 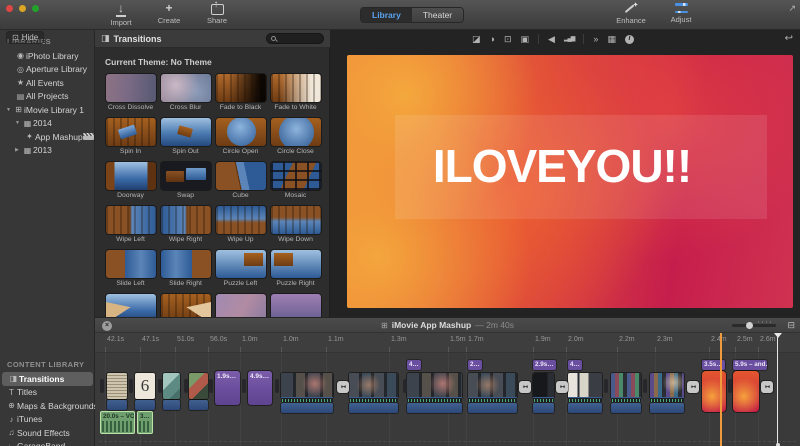 What do you see at coordinates (47, 151) in the screenshot?
I see `sidebar-item-2013: ▶ ▦ 2013` at bounding box center [47, 151].